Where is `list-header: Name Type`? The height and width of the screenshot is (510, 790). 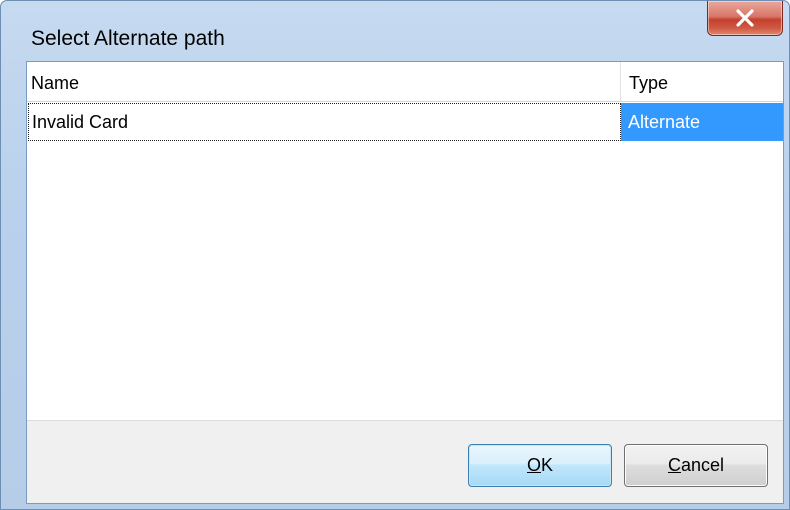 list-header: Name Type is located at coordinates (405, 82).